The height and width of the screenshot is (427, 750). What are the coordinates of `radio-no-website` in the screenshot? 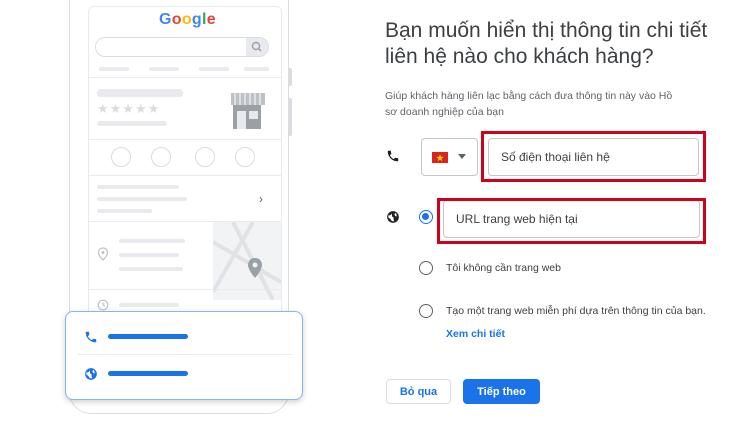 It's located at (426, 268).